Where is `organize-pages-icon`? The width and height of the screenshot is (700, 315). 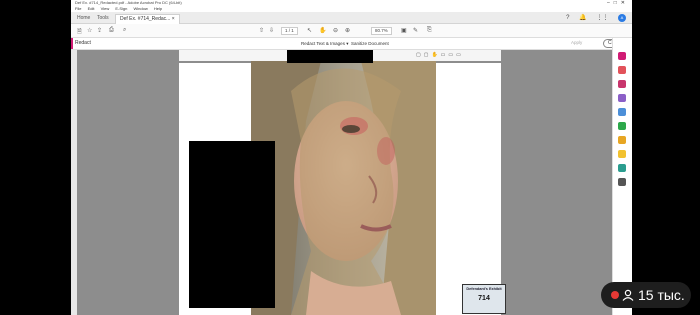
organize-pages-icon is located at coordinates (622, 126).